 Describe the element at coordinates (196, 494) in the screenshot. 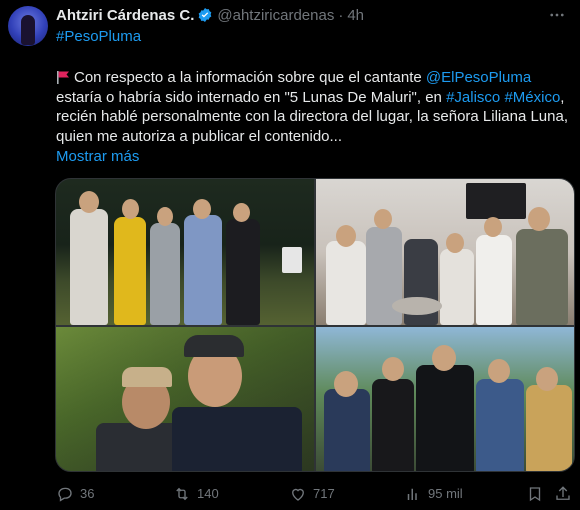

I see `repost-button: 140` at that location.